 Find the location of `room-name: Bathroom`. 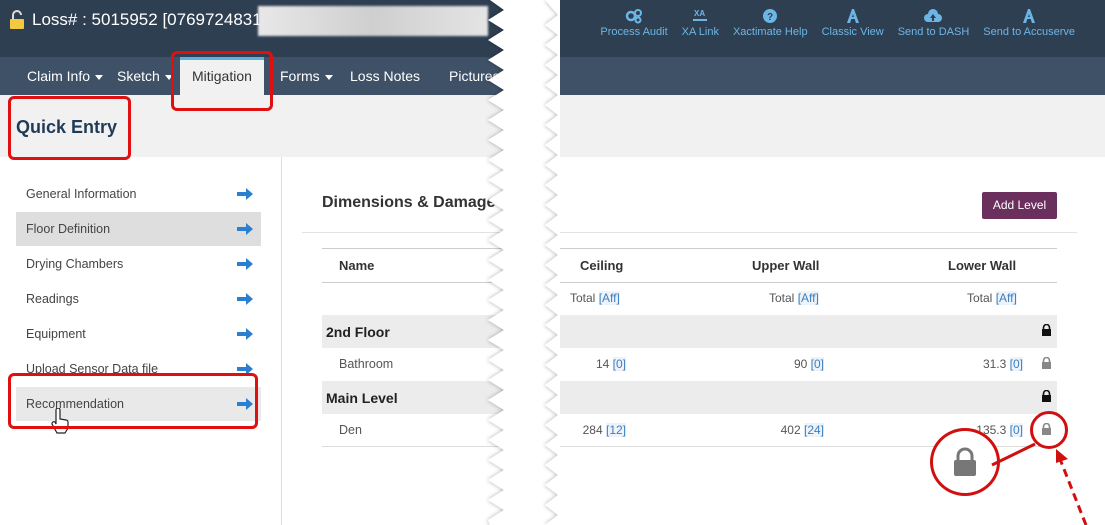

room-name: Bathroom is located at coordinates (366, 364).